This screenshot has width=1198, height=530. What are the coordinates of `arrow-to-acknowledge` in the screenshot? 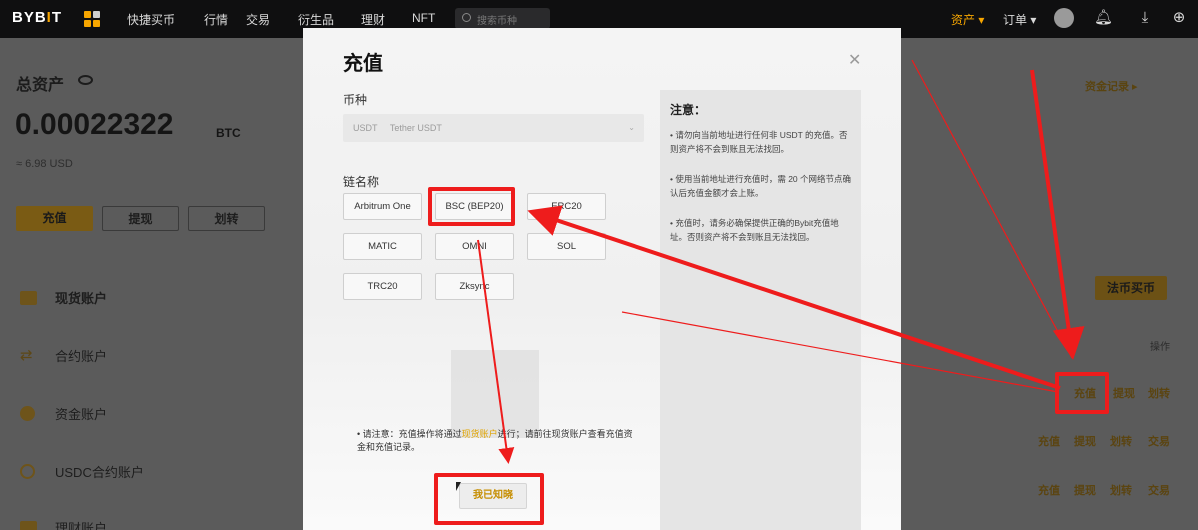 It's located at (496, 351).